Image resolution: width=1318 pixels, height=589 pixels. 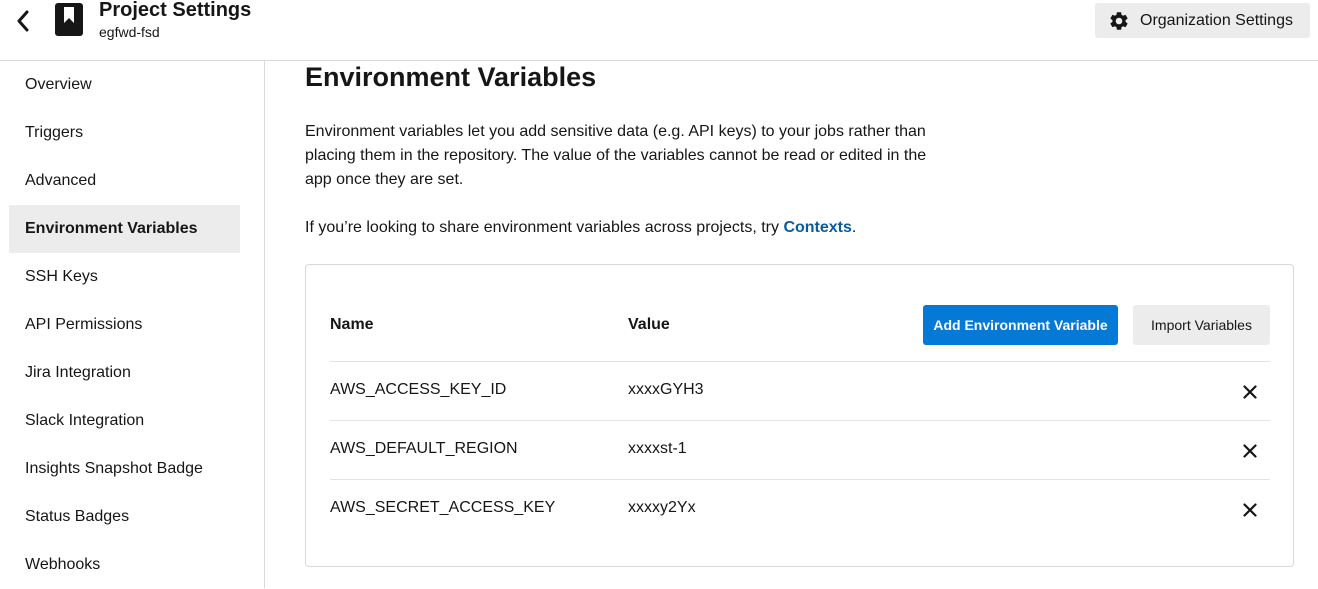 I want to click on sidebar-item-environment-variables: Environment Variables, so click(x=124, y=229).